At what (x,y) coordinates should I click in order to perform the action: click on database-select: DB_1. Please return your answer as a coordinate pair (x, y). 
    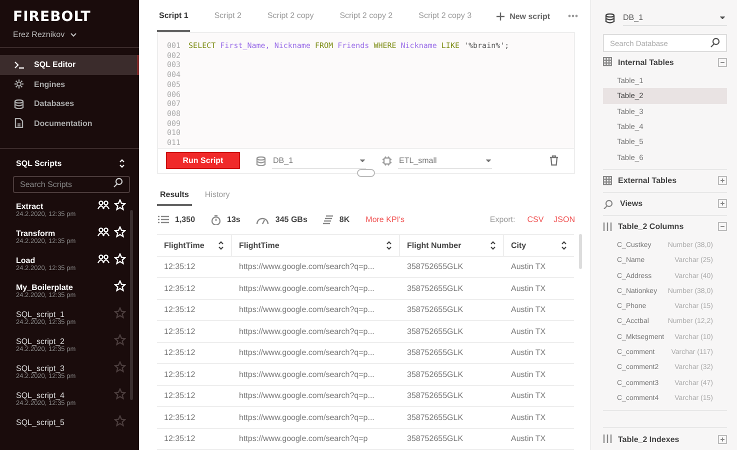
    Looking at the image, I should click on (675, 18).